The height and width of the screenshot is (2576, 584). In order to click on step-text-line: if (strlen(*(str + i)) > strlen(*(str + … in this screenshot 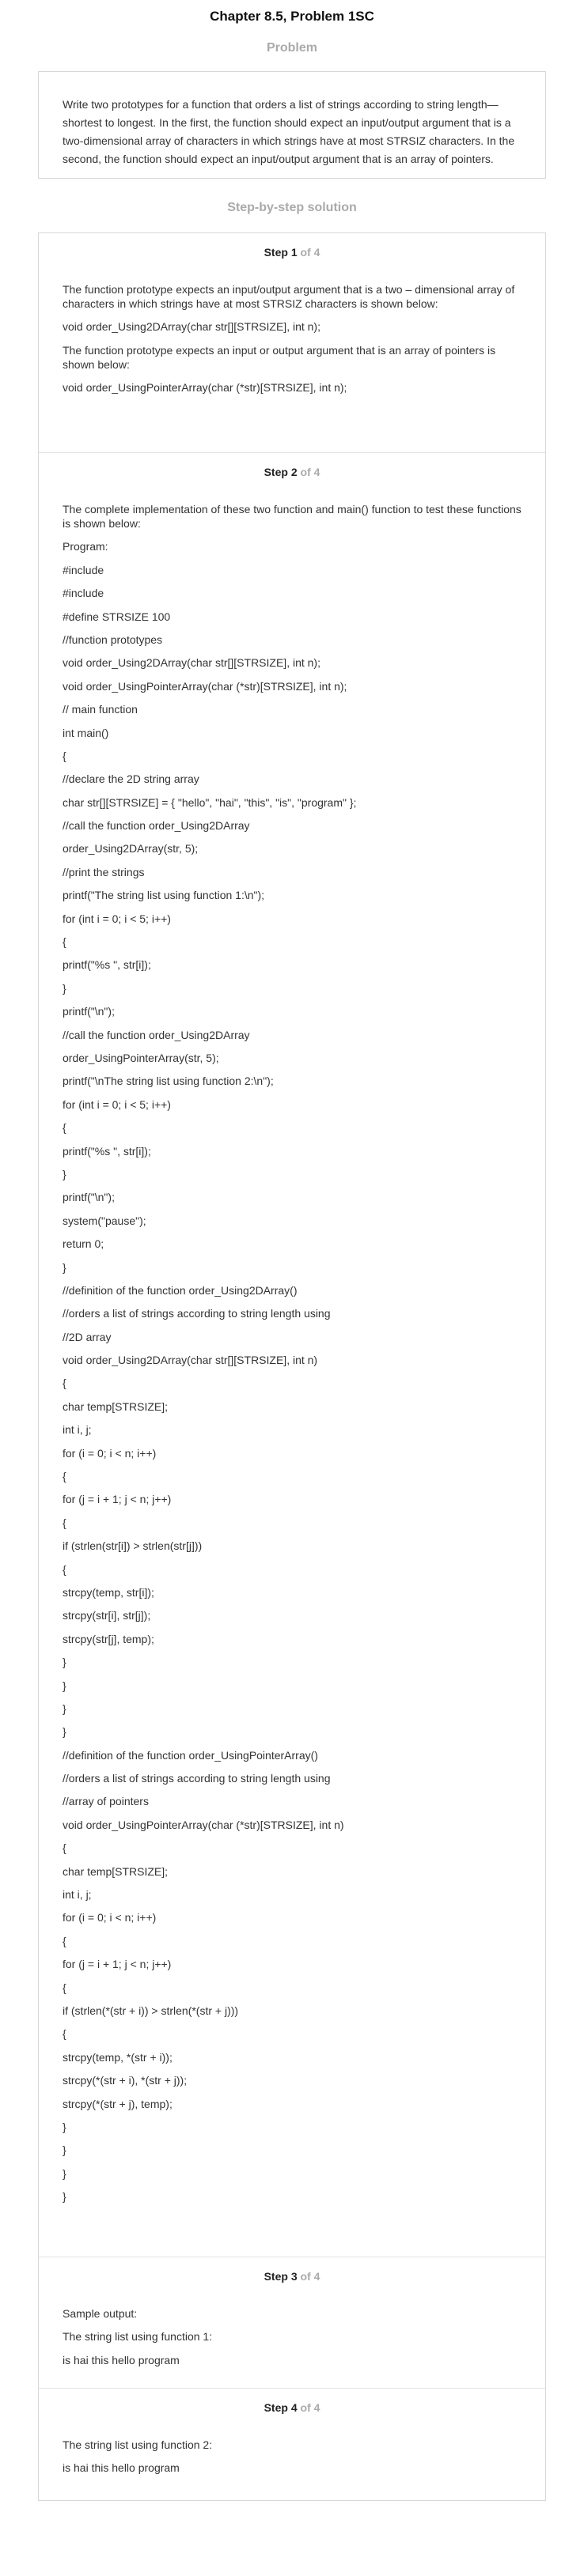, I will do `click(151, 2010)`.